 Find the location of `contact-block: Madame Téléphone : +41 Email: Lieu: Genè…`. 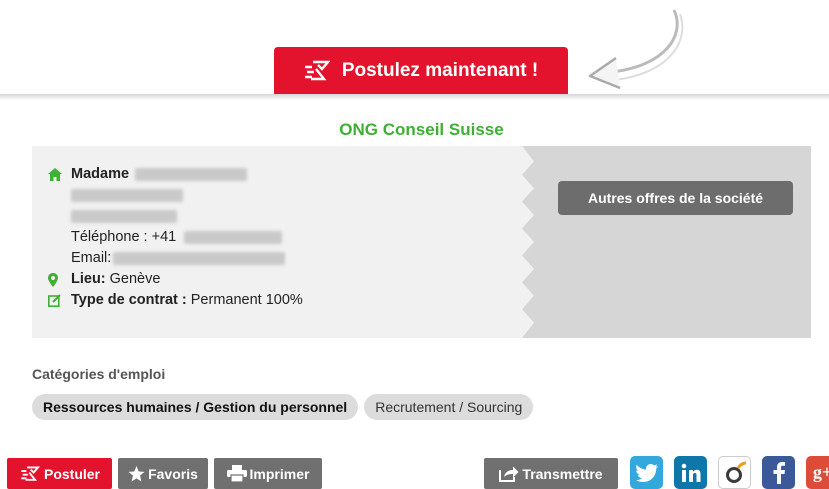

contact-block: Madame Téléphone : +41 Email: Lieu: Genè… is located at coordinates (175, 237).